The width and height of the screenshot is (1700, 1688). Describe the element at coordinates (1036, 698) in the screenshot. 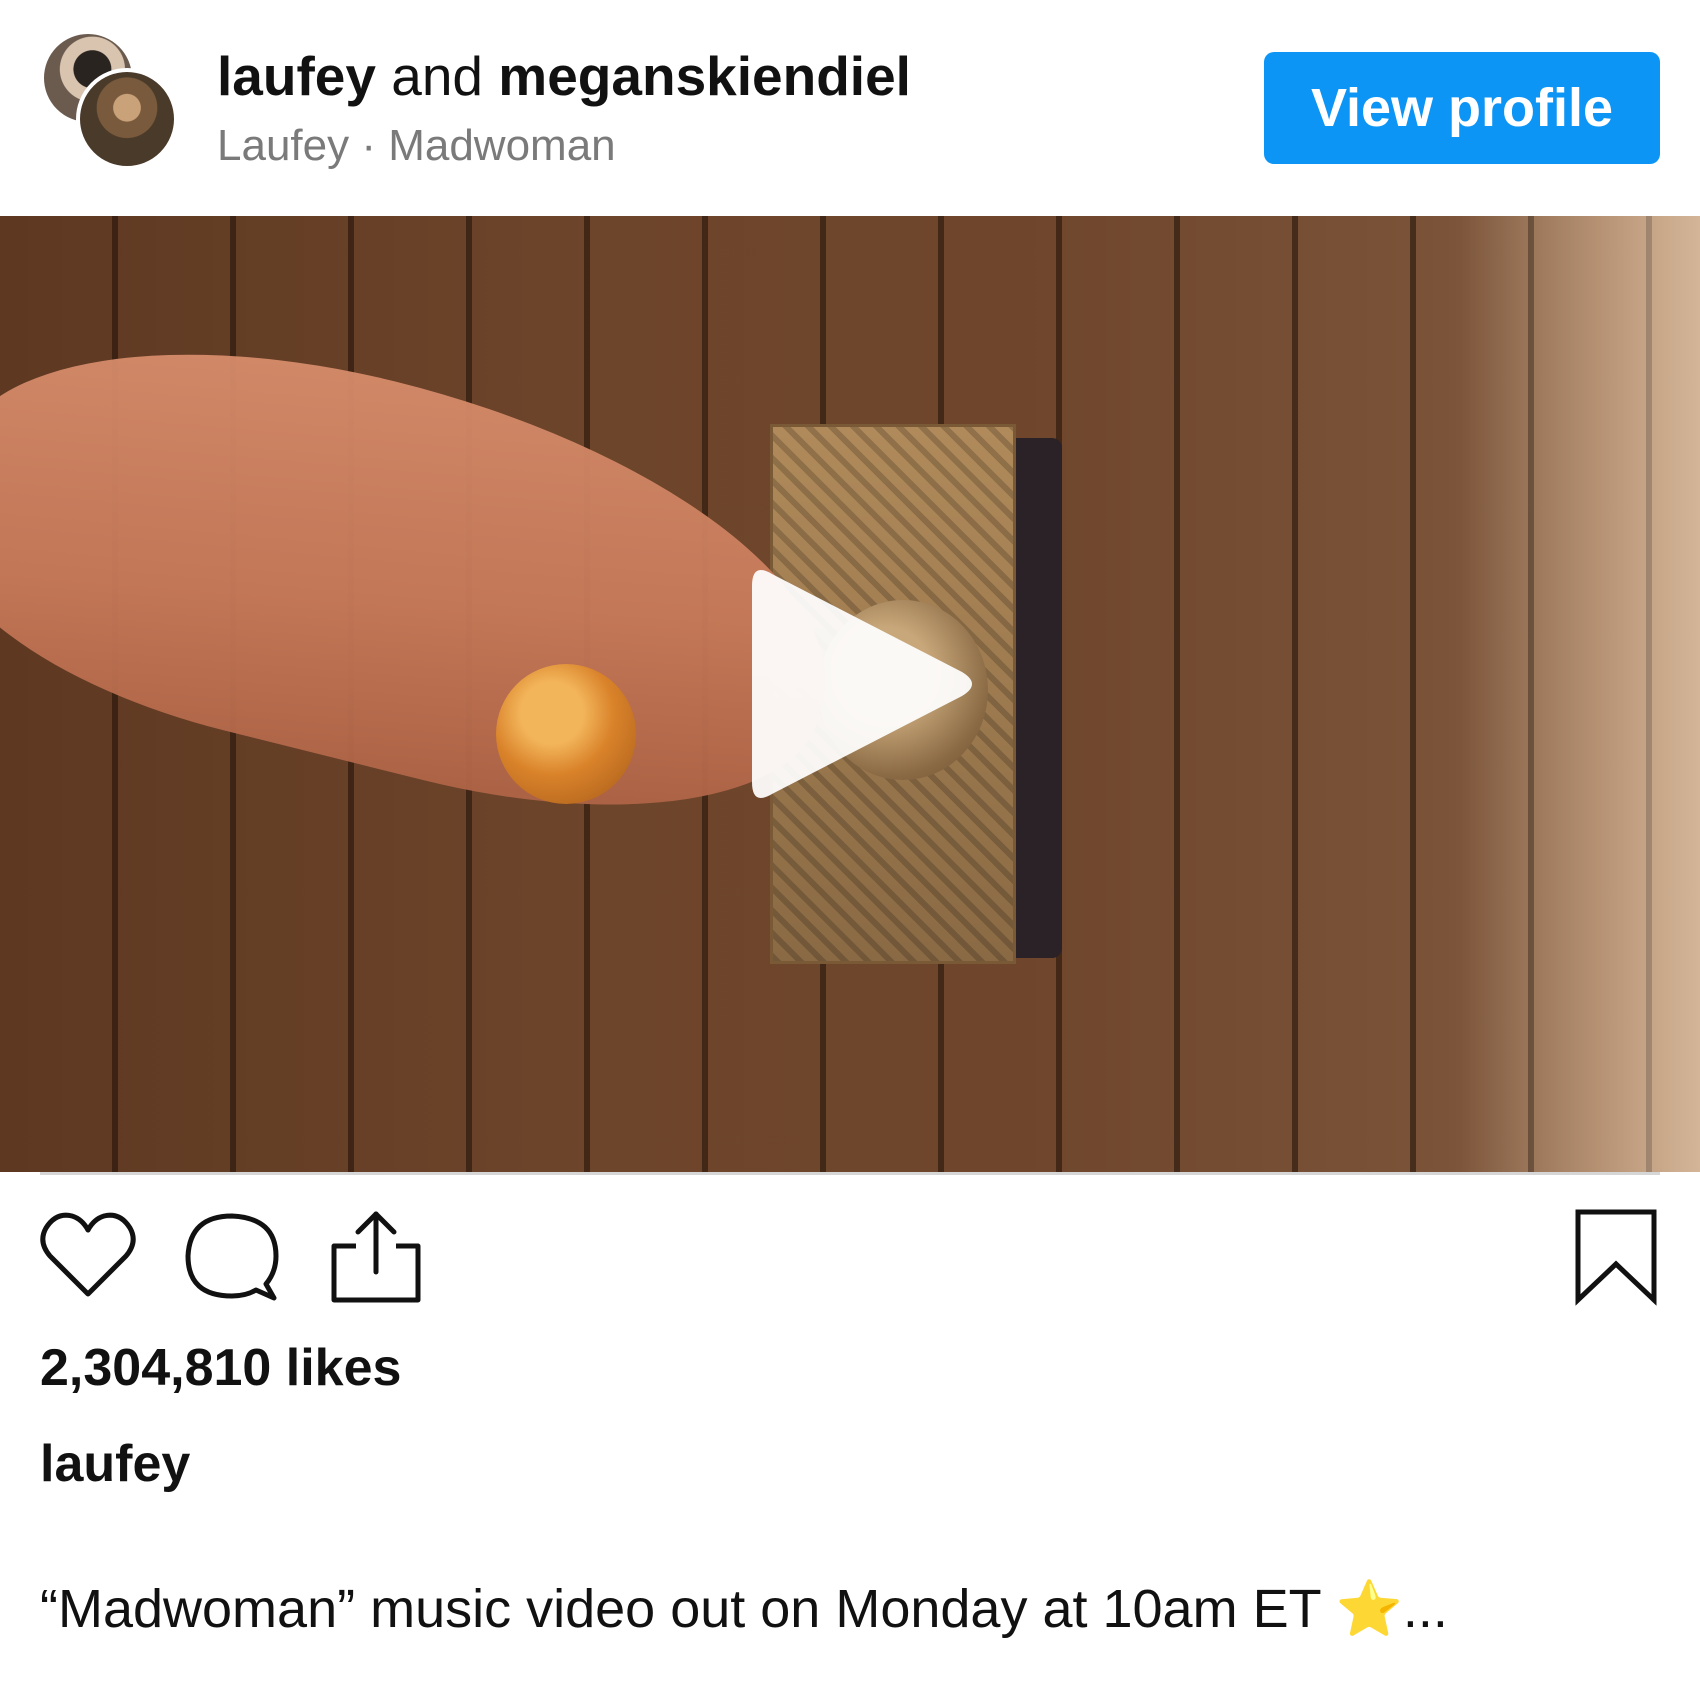

I see `doorbell-shadow` at that location.